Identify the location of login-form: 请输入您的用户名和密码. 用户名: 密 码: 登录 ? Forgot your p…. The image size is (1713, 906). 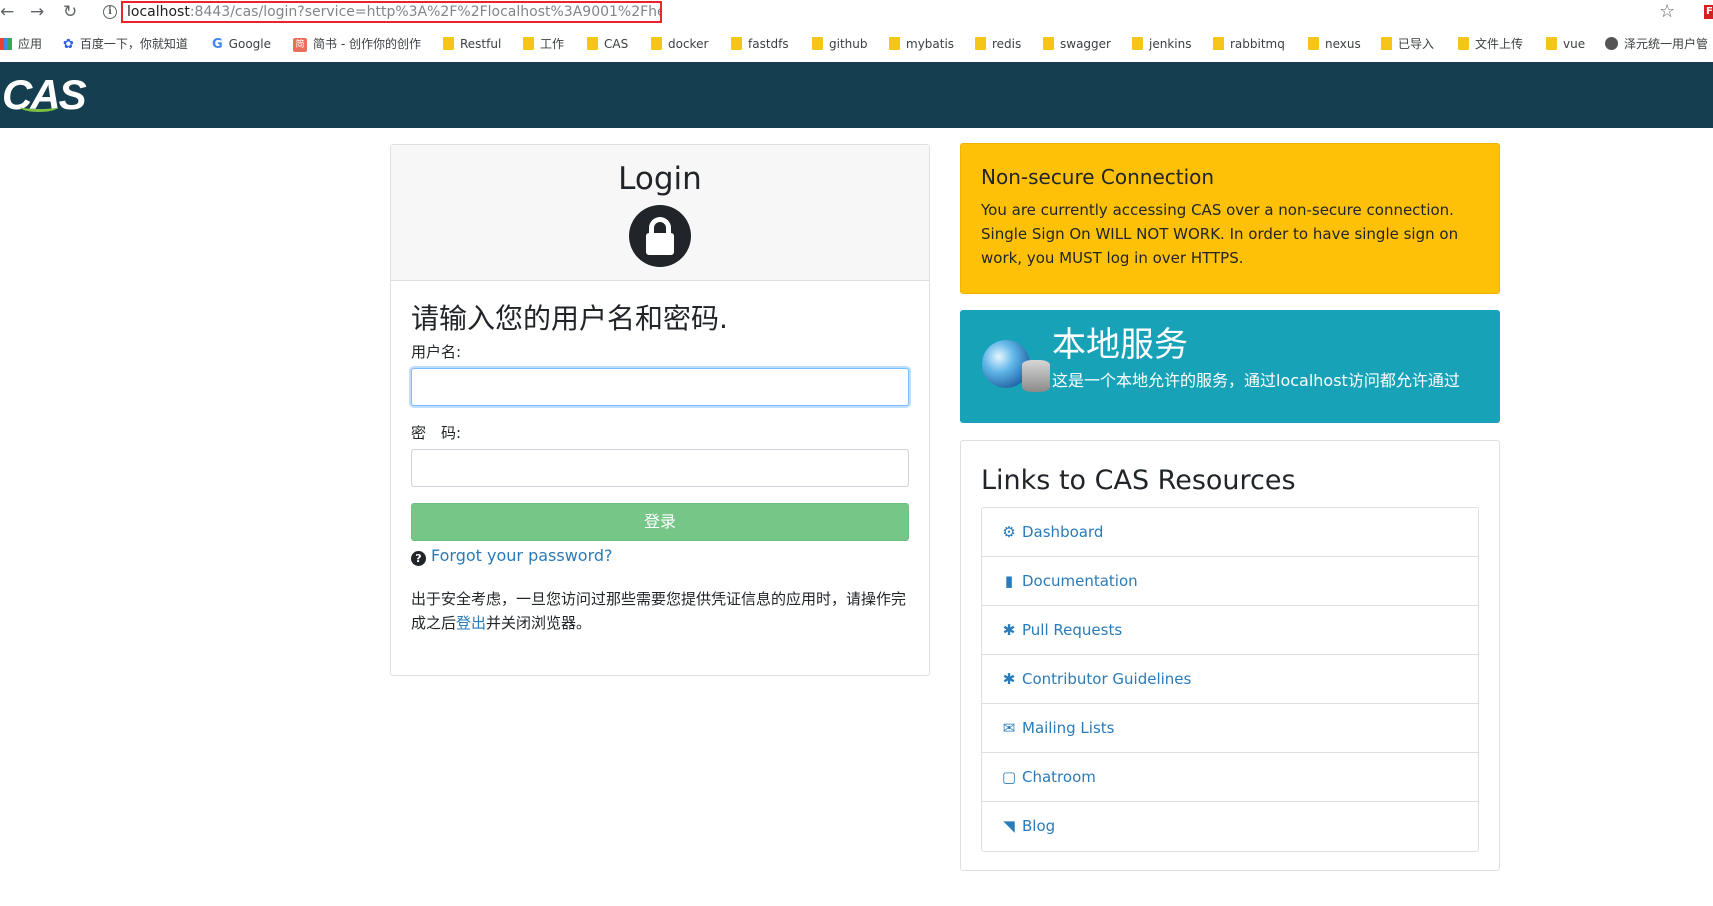
(660, 458).